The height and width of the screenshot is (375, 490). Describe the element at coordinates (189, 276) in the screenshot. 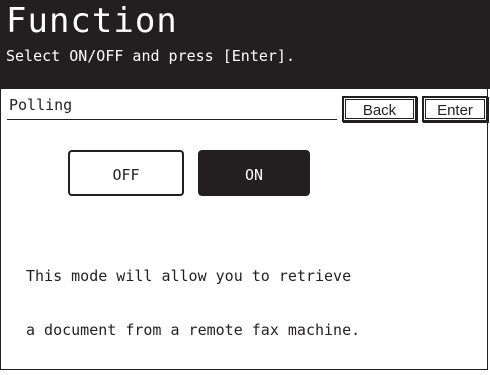

I see `description-line-1: This mode will allow you to retrieve` at that location.